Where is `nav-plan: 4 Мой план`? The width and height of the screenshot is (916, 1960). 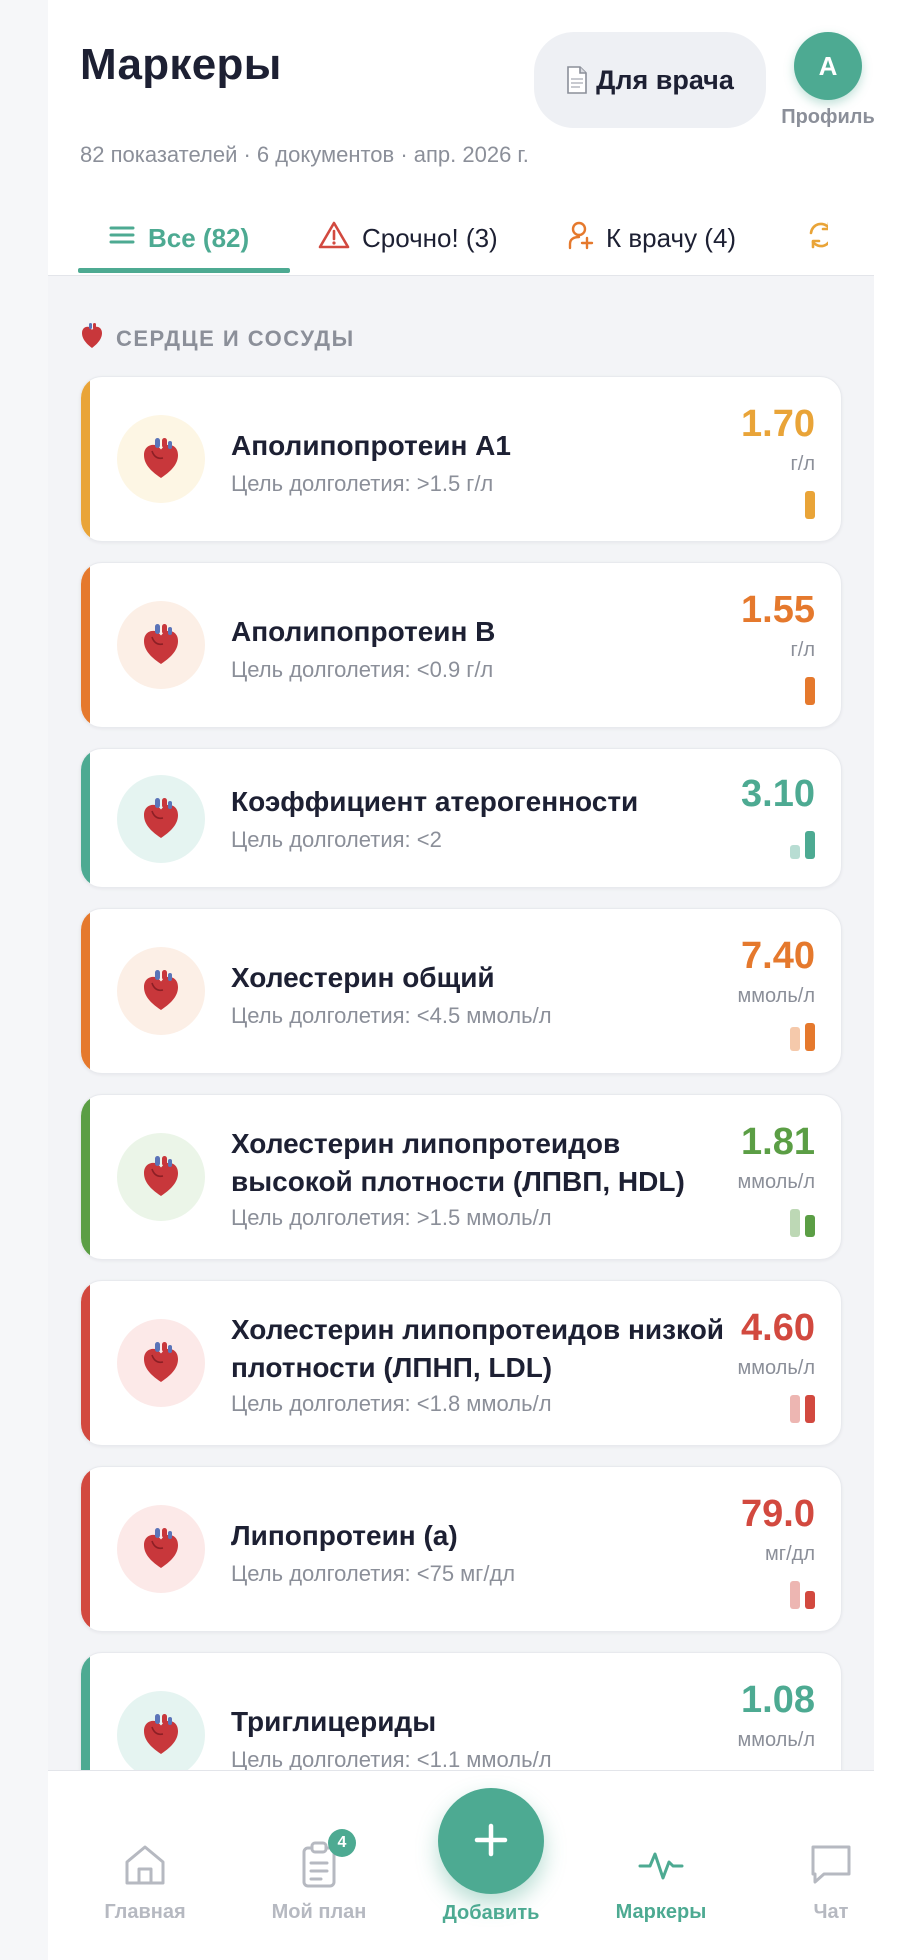
nav-plan: 4 Мой план is located at coordinates (319, 1876).